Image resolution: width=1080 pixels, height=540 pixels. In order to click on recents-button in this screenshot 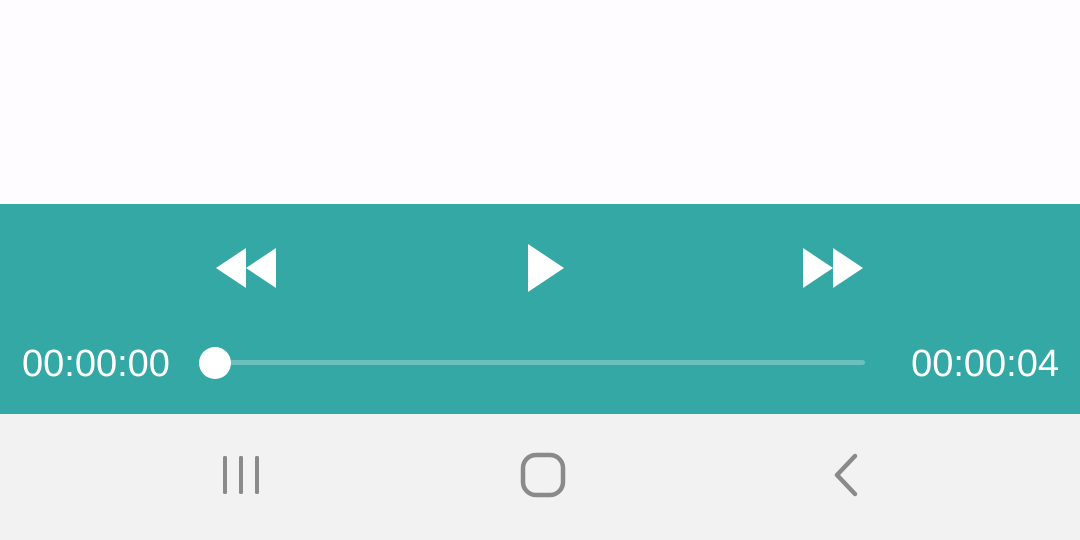, I will do `click(241, 475)`.